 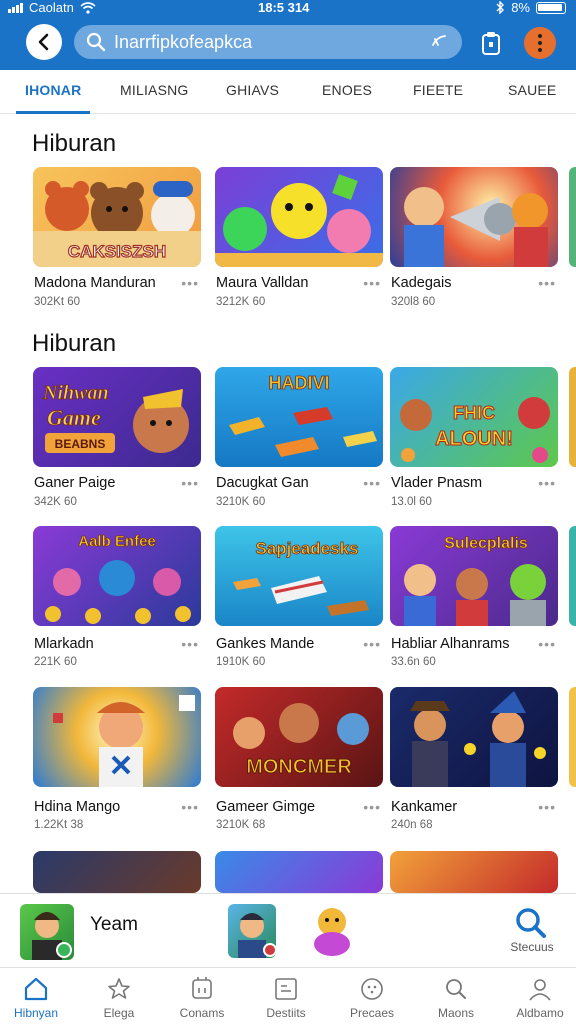 What do you see at coordinates (413, 662) in the screenshot?
I see `game-meta: 33.6n 60` at bounding box center [413, 662].